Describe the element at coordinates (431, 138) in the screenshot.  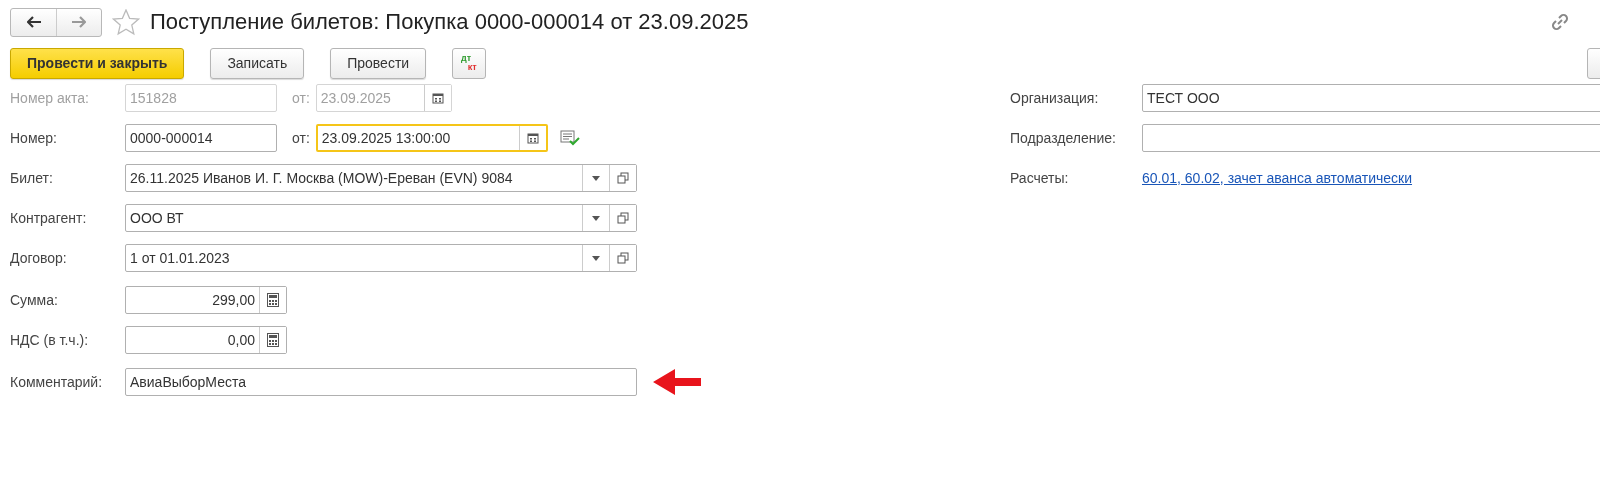
I see `date-field: 23.09.2025 13:00:00` at that location.